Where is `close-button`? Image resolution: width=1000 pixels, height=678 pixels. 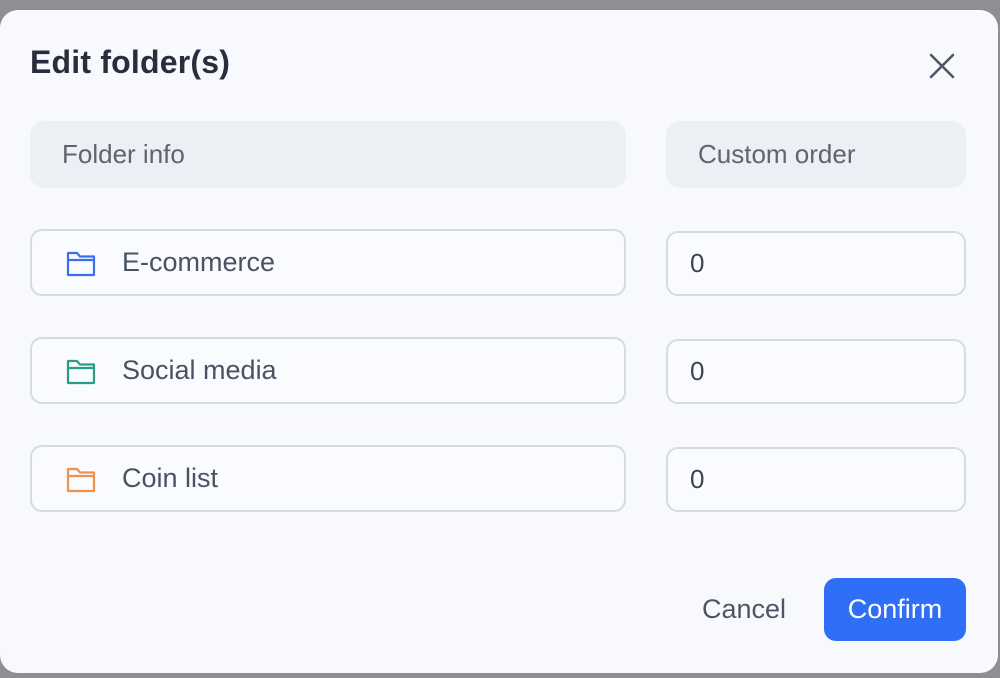 close-button is located at coordinates (942, 66).